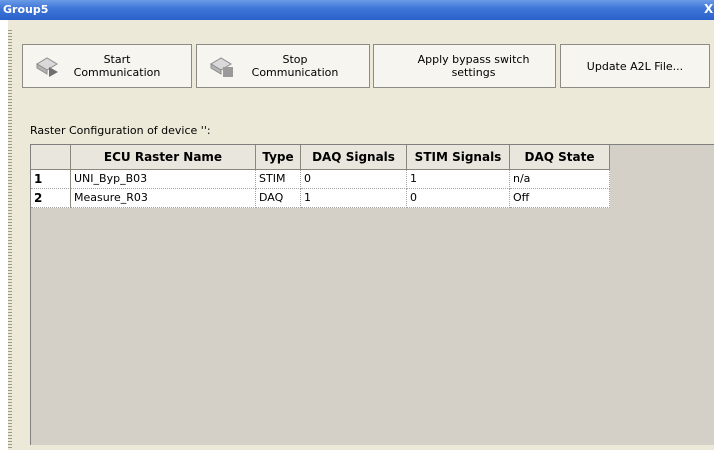 Image resolution: width=714 pixels, height=450 pixels. Describe the element at coordinates (163, 179) in the screenshot. I see `cell-raster-name: UNI_Byp_B03` at that location.